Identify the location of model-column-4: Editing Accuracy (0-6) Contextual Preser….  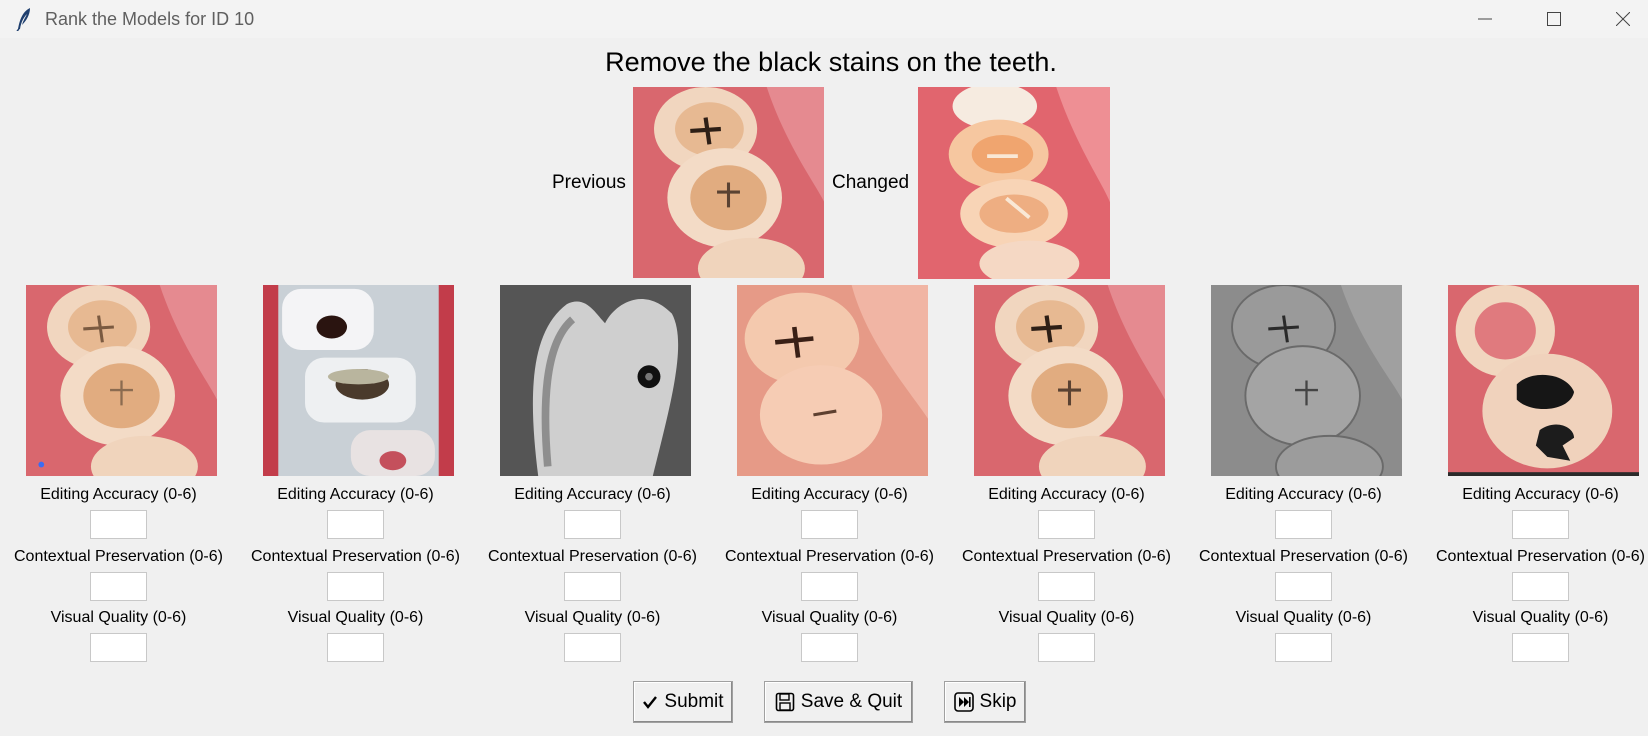
(829, 475).